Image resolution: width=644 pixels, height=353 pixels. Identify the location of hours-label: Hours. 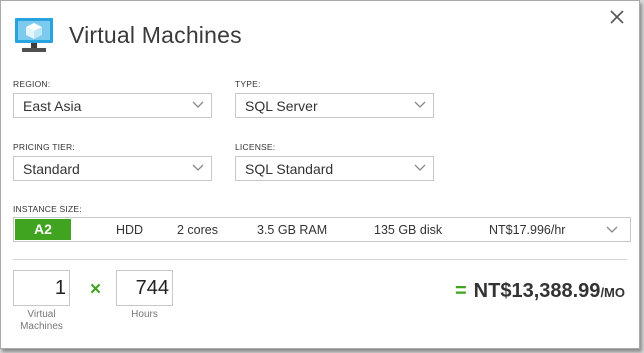
(144, 314).